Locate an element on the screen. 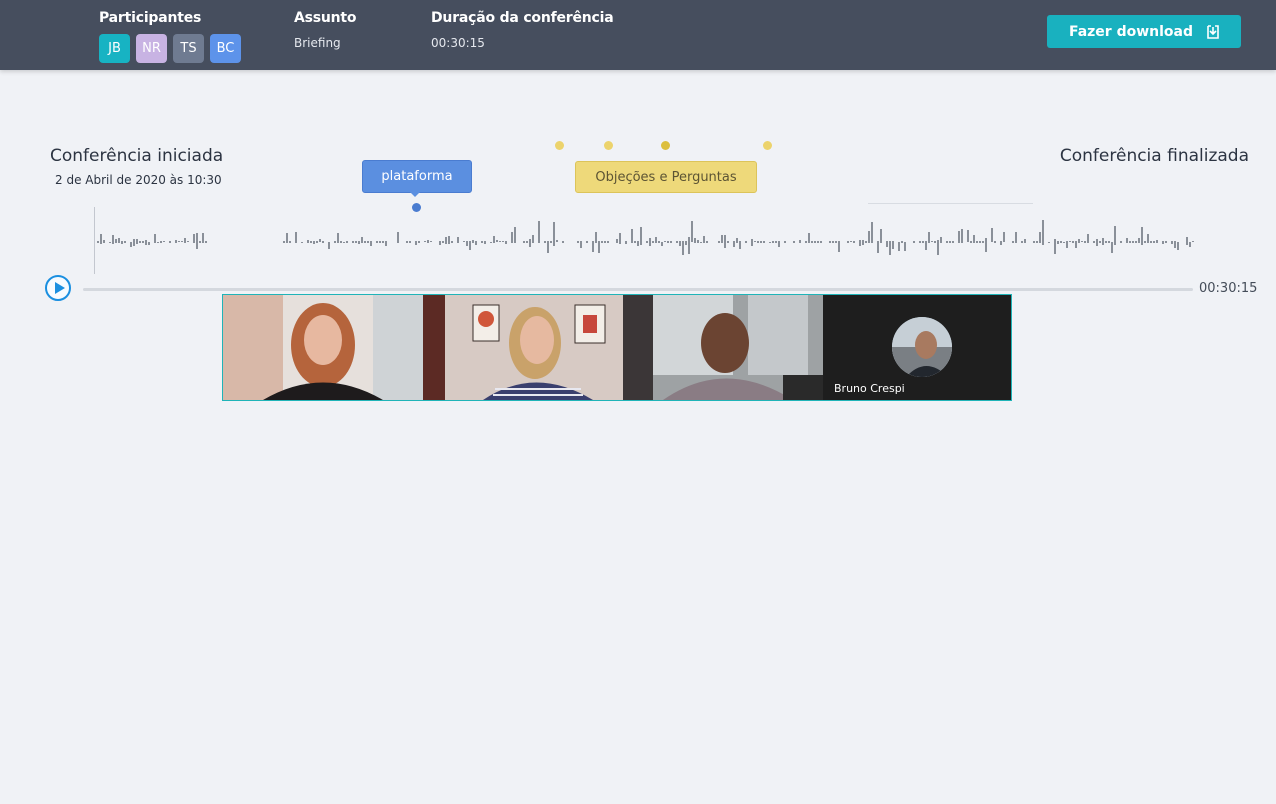 The image size is (1276, 804). video-thumbnails: Bruno Crespi is located at coordinates (617, 347).